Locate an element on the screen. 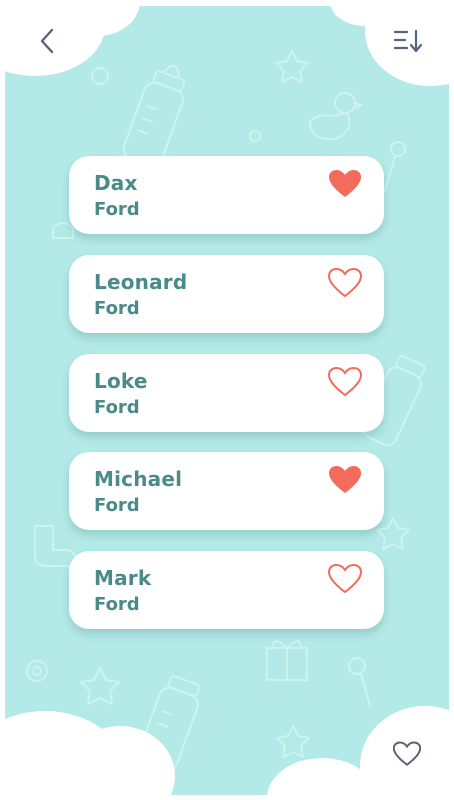  first-name: Dax is located at coordinates (116, 183).